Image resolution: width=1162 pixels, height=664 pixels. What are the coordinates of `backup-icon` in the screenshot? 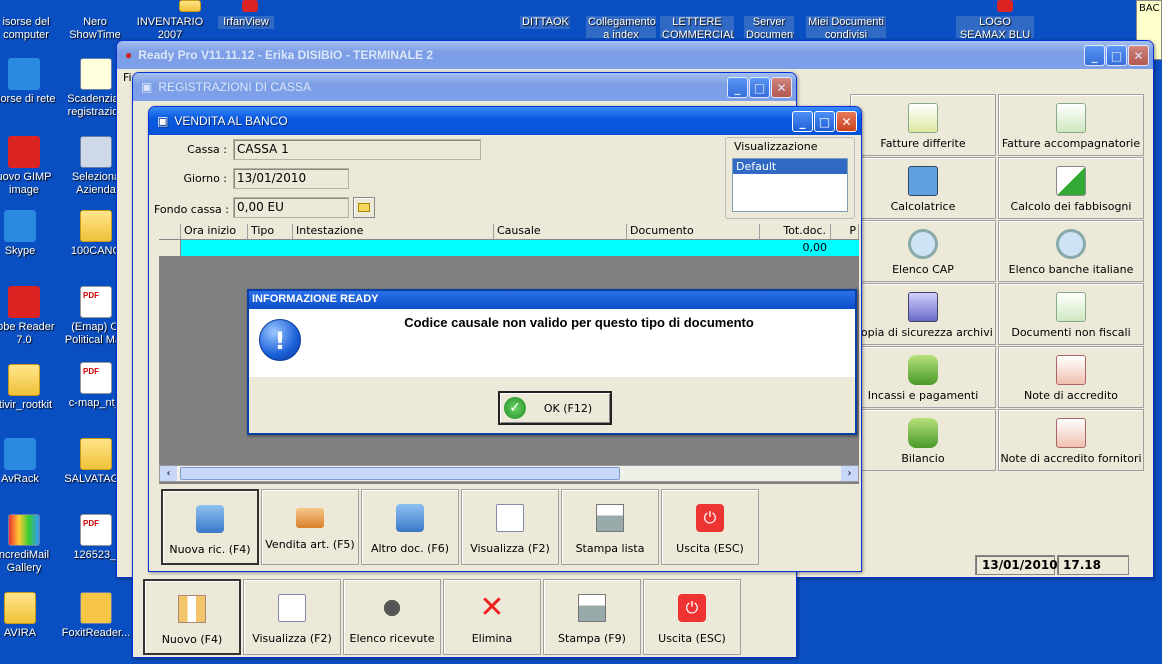 It's located at (923, 307).